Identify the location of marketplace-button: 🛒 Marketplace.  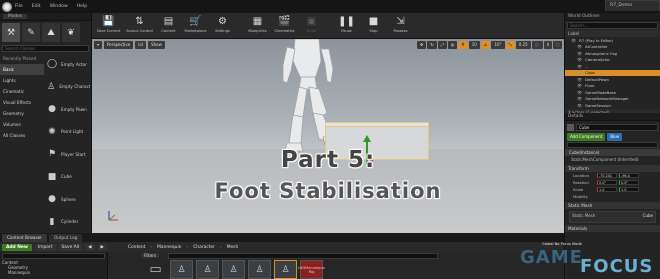
(195, 24).